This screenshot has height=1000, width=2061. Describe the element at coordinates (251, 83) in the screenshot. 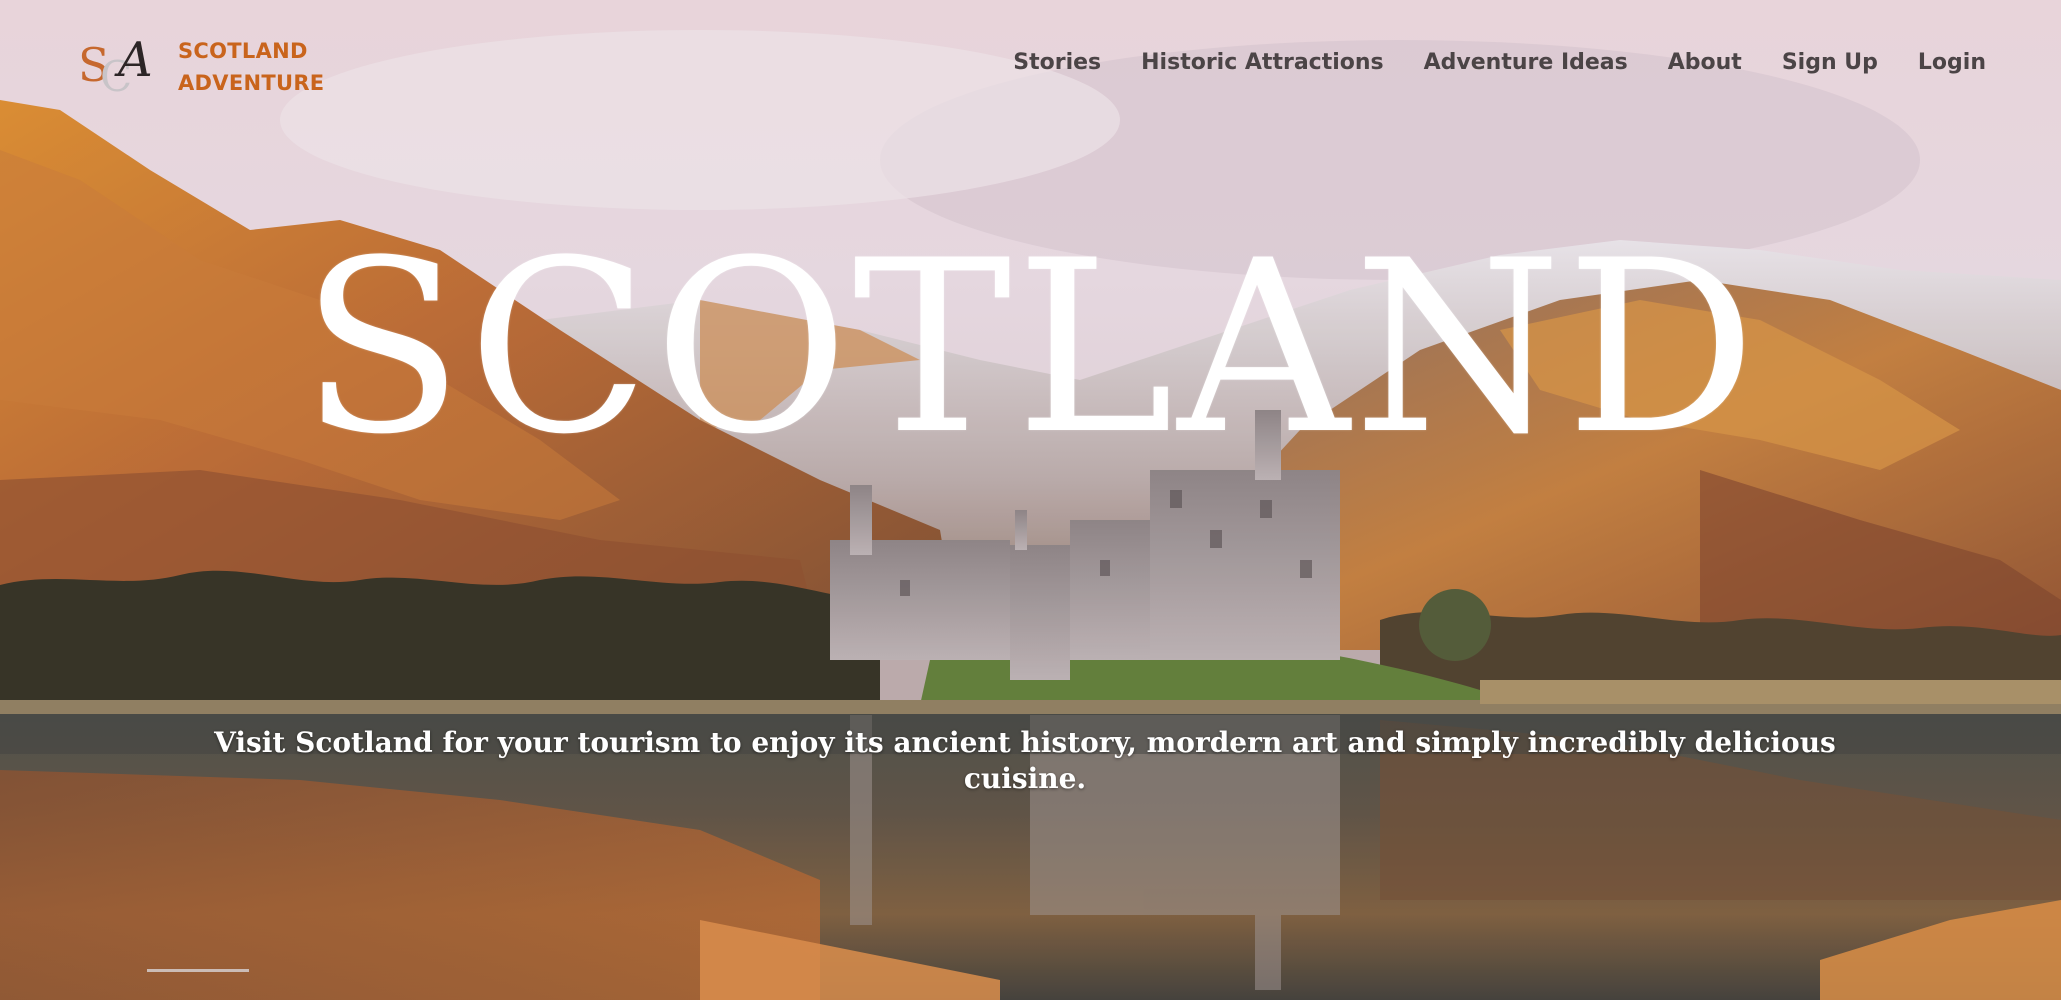

I see `brand-name-line2: ADVENTURE` at that location.